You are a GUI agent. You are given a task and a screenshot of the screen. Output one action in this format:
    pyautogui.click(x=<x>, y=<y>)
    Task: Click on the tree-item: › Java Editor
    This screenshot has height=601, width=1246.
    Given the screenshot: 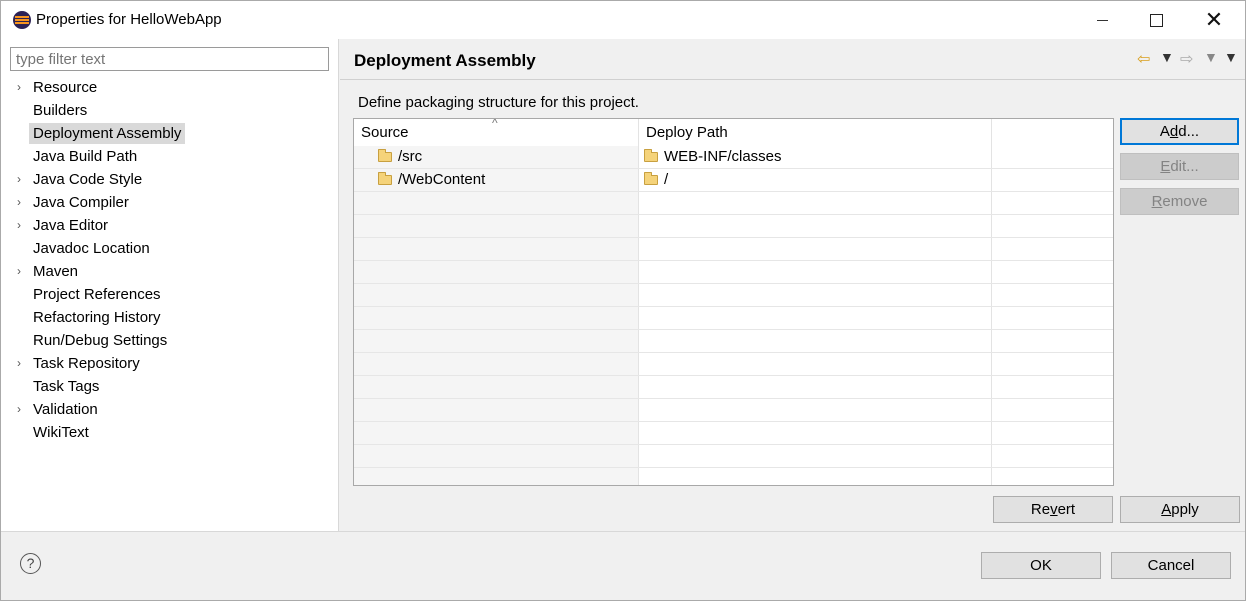 What is the action you would take?
    pyautogui.click(x=170, y=225)
    